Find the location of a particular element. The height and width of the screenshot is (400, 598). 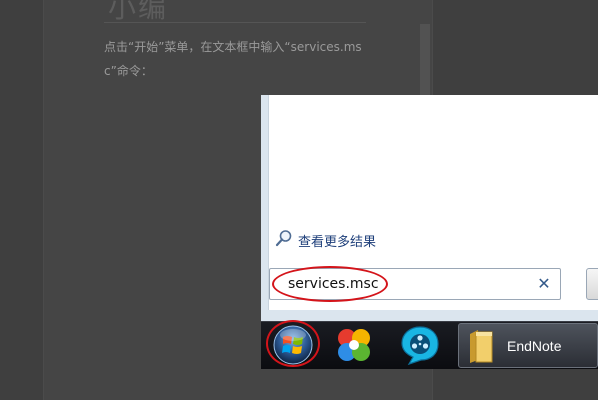

pinwheel-app-icon is located at coordinates (354, 345).